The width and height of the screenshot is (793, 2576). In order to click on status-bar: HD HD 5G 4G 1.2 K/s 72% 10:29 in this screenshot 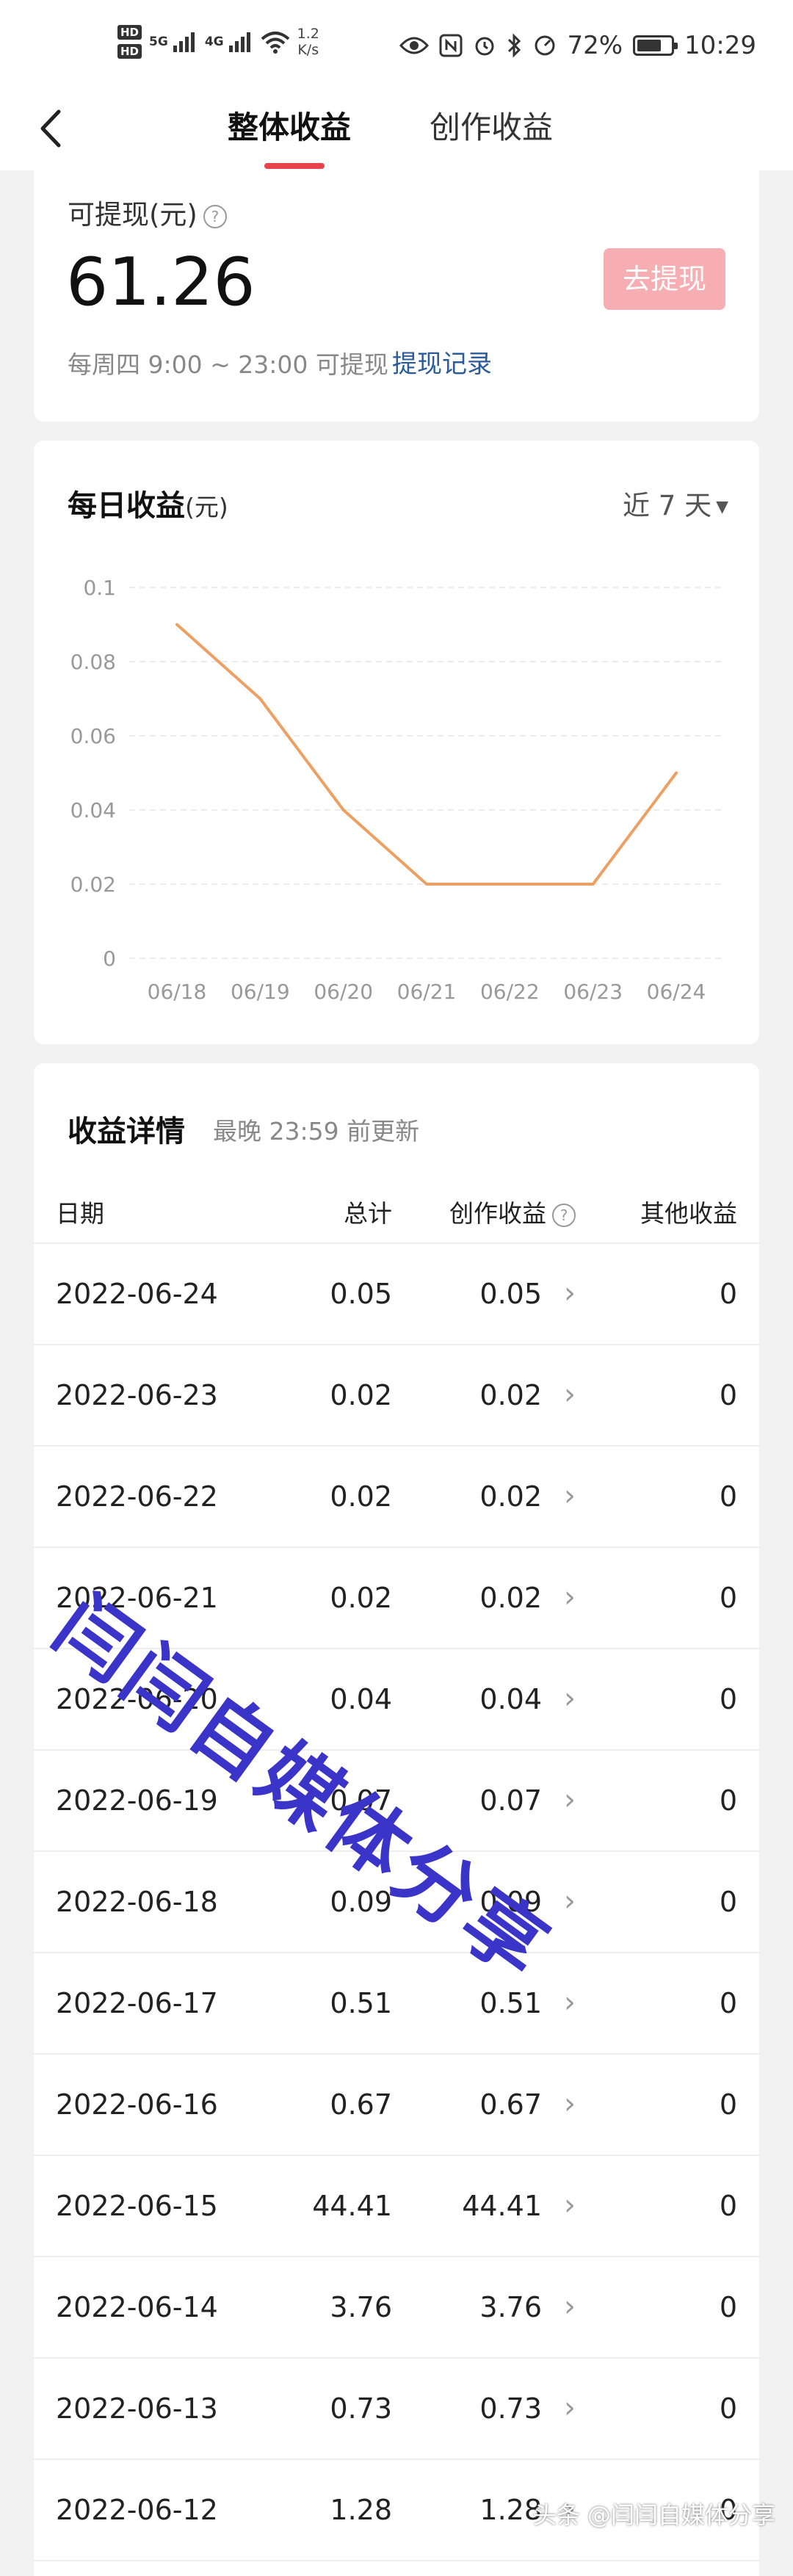, I will do `click(396, 47)`.